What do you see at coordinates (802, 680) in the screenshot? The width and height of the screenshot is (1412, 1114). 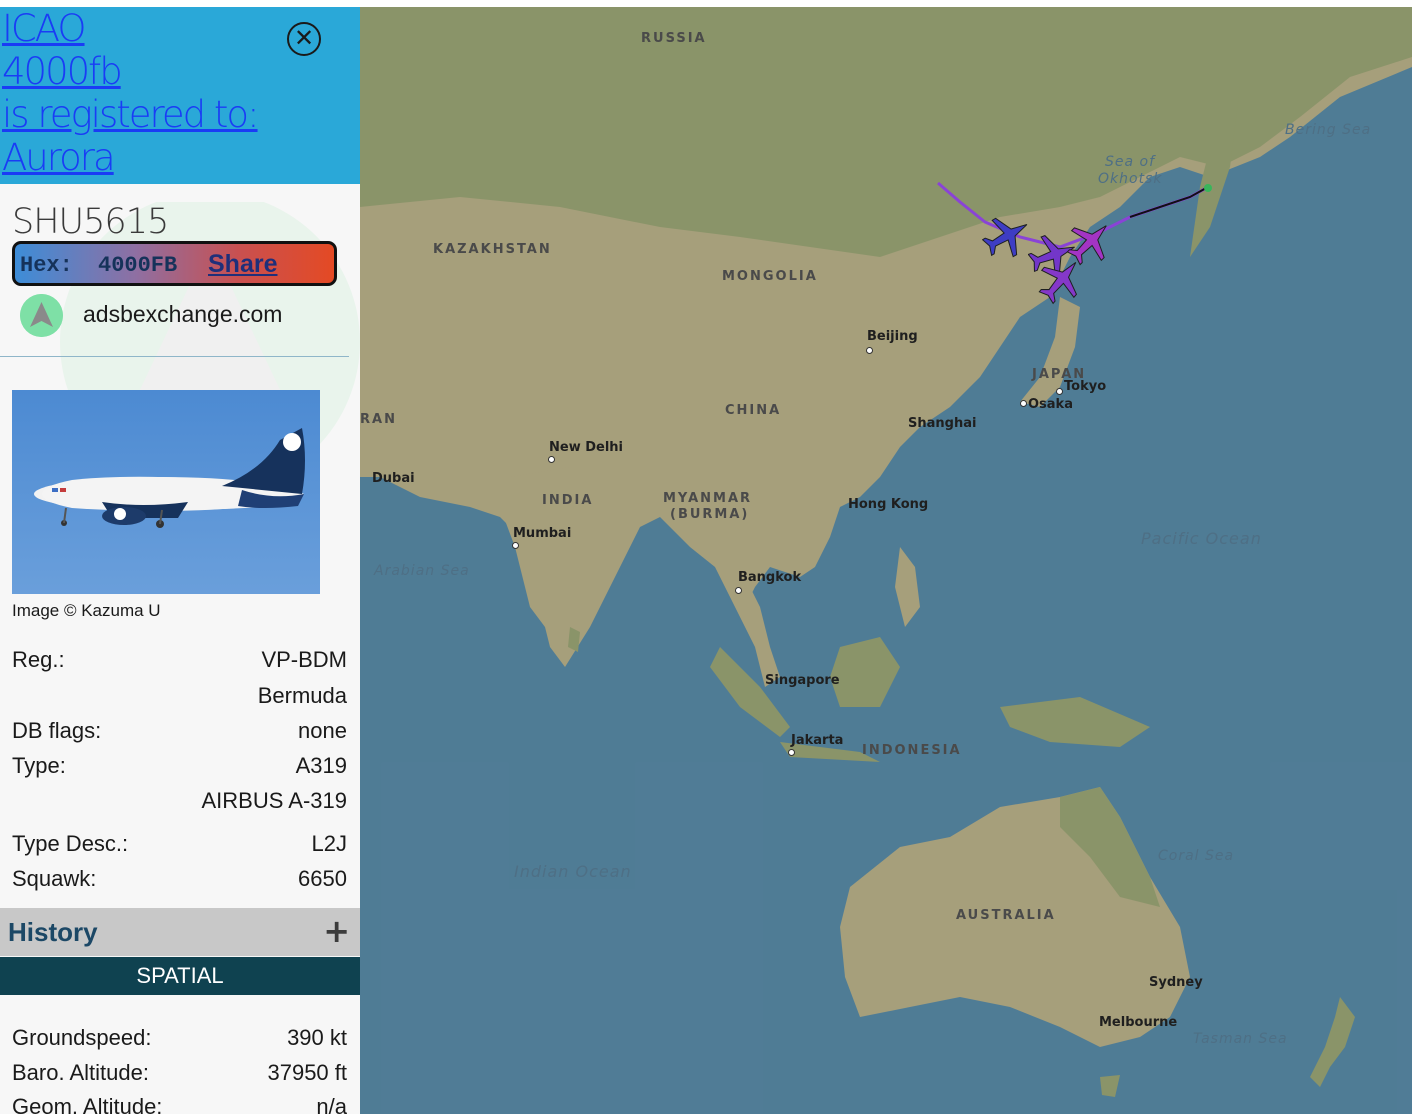 I see `map-label-singapore: Singapore` at bounding box center [802, 680].